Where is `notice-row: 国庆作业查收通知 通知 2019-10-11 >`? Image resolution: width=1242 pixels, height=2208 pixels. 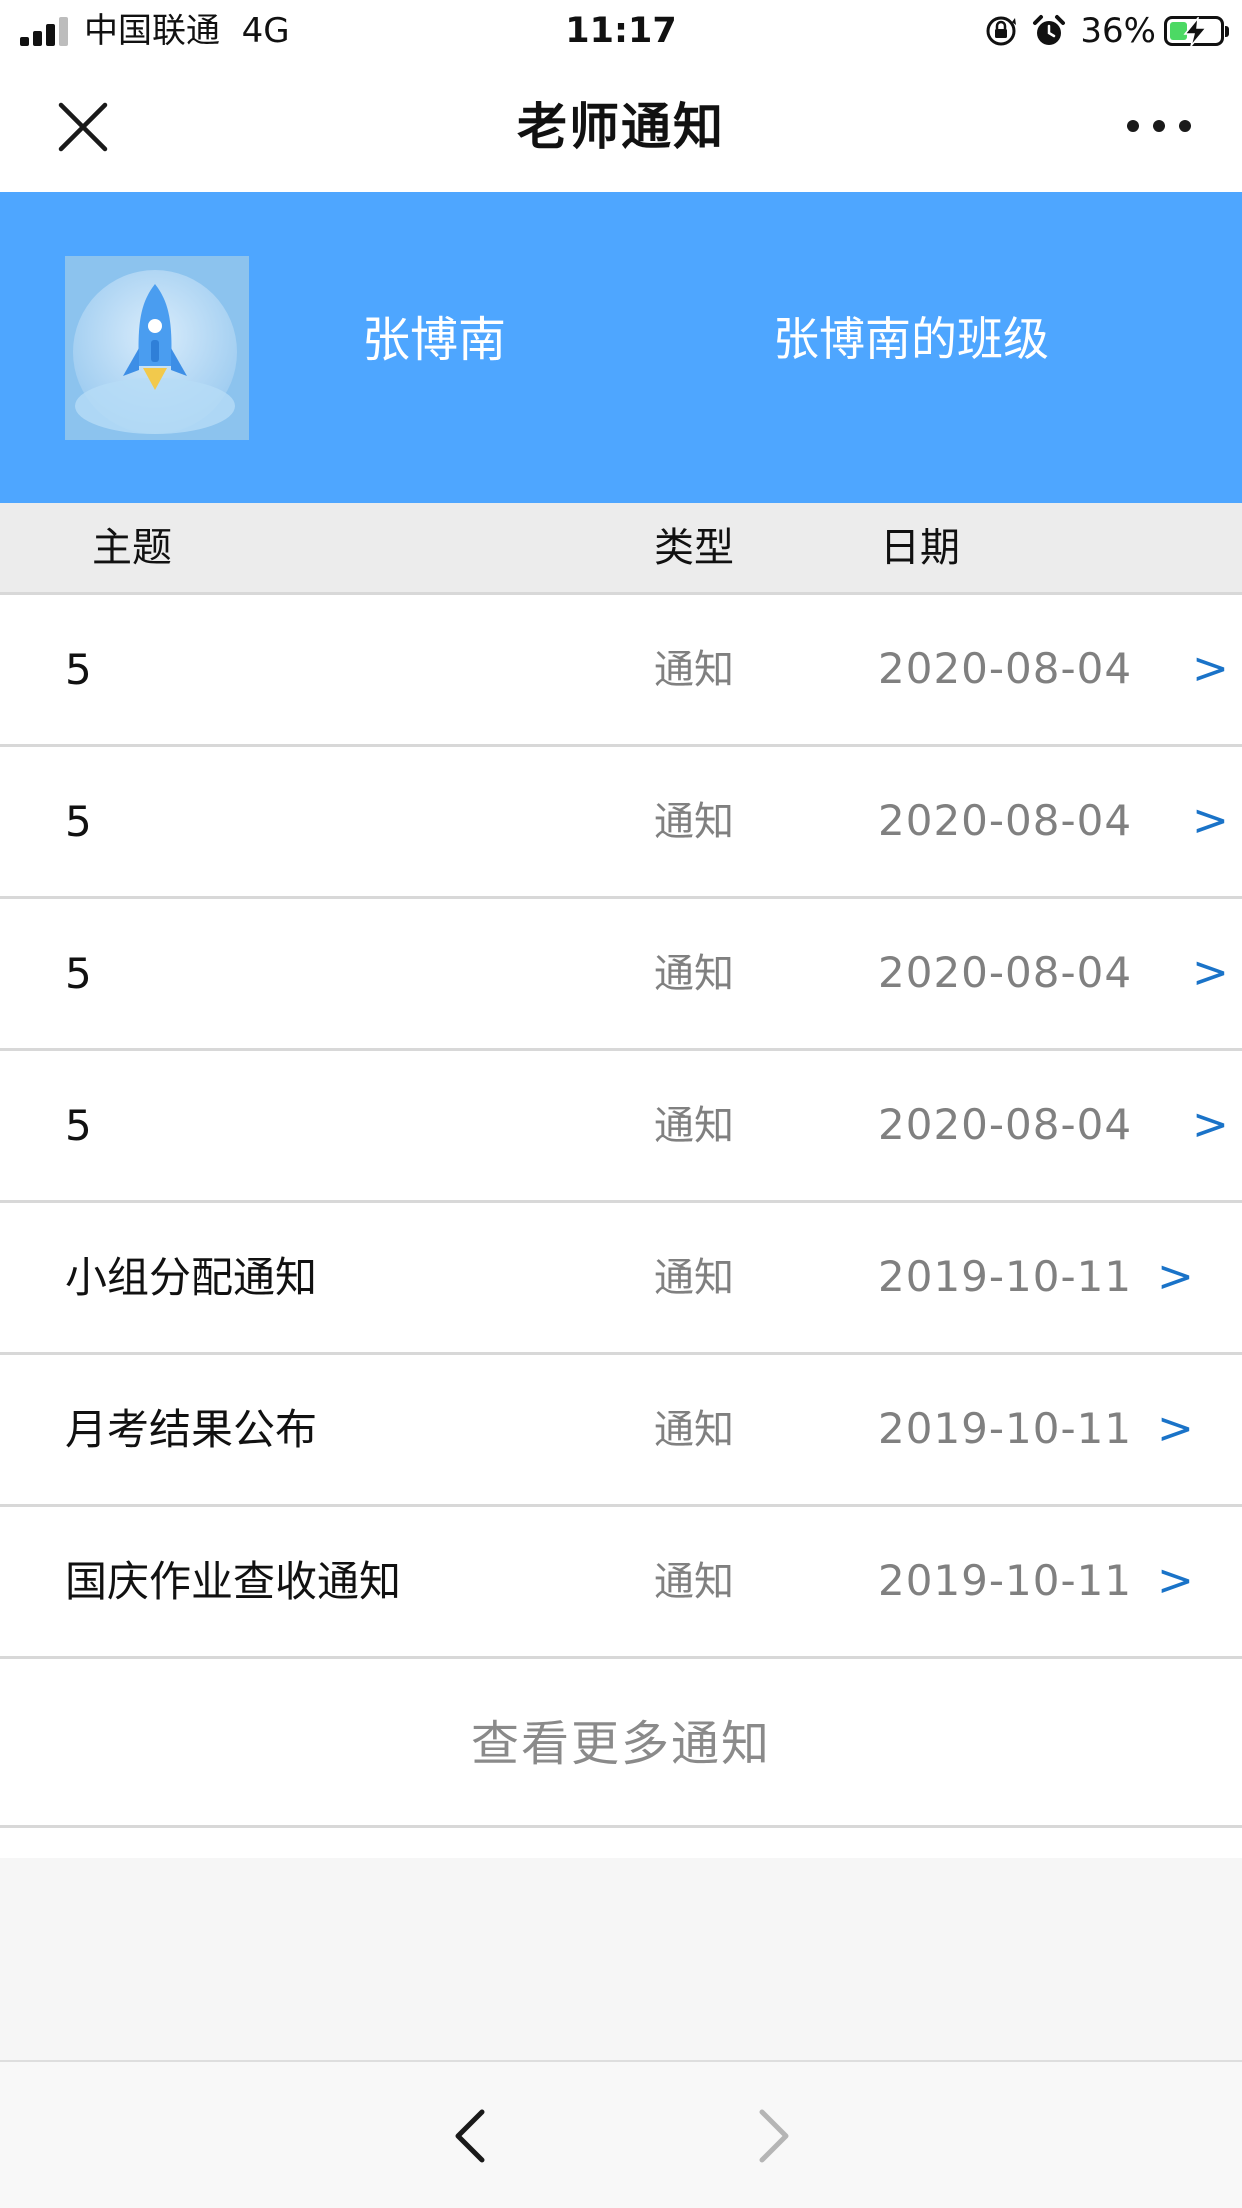 notice-row: 国庆作业查收通知 通知 2019-10-11 > is located at coordinates (621, 1583).